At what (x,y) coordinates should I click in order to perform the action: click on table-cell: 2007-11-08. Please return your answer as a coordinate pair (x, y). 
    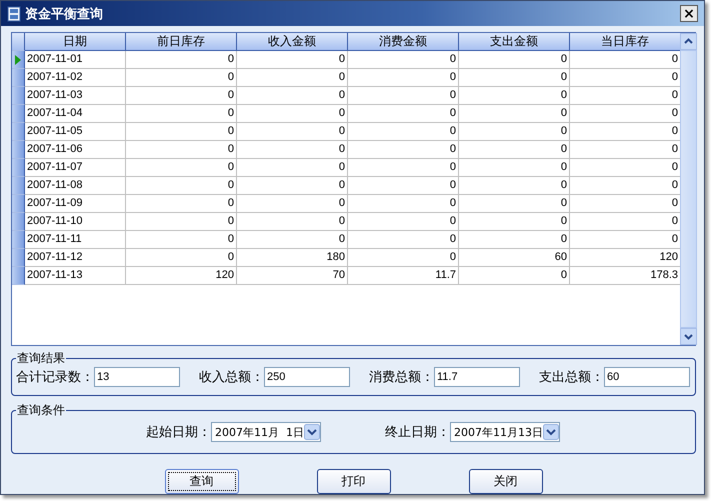
    Looking at the image, I should click on (75, 186).